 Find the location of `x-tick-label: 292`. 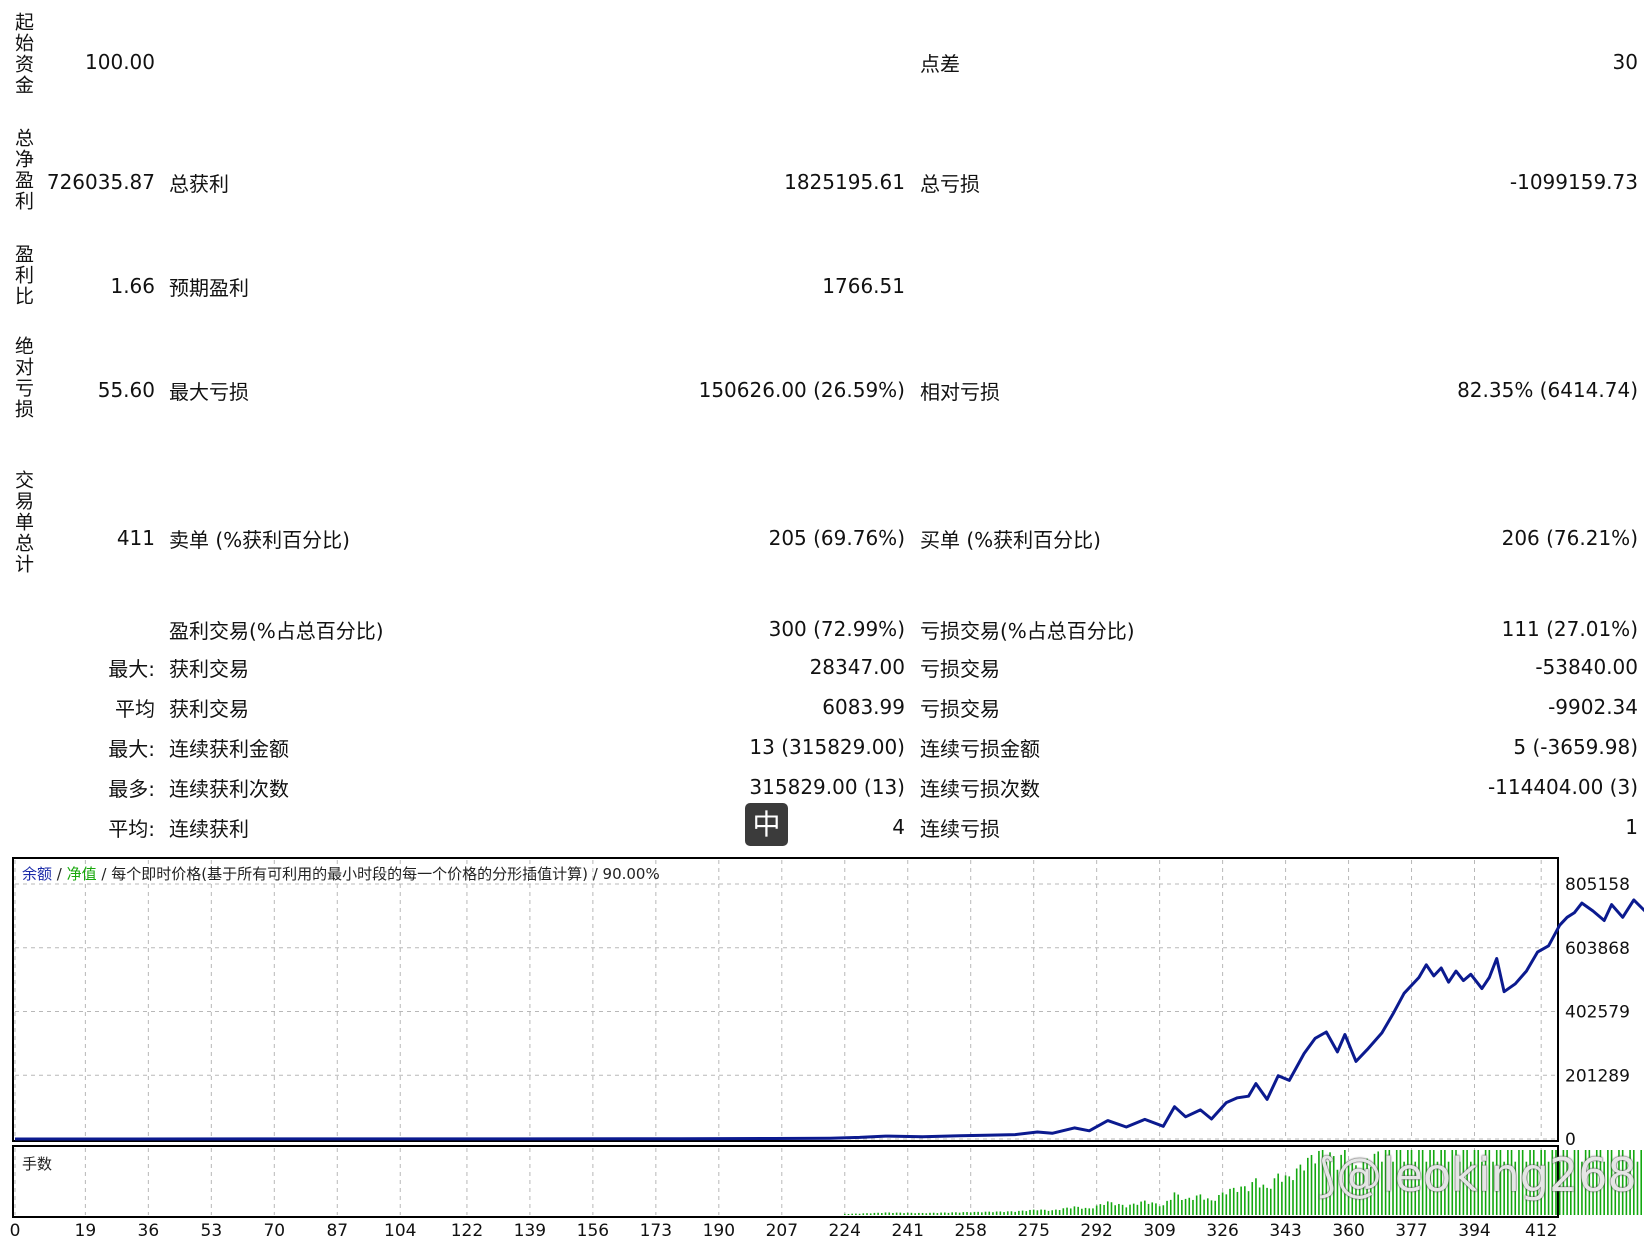

x-tick-label: 292 is located at coordinates (1096, 1230).